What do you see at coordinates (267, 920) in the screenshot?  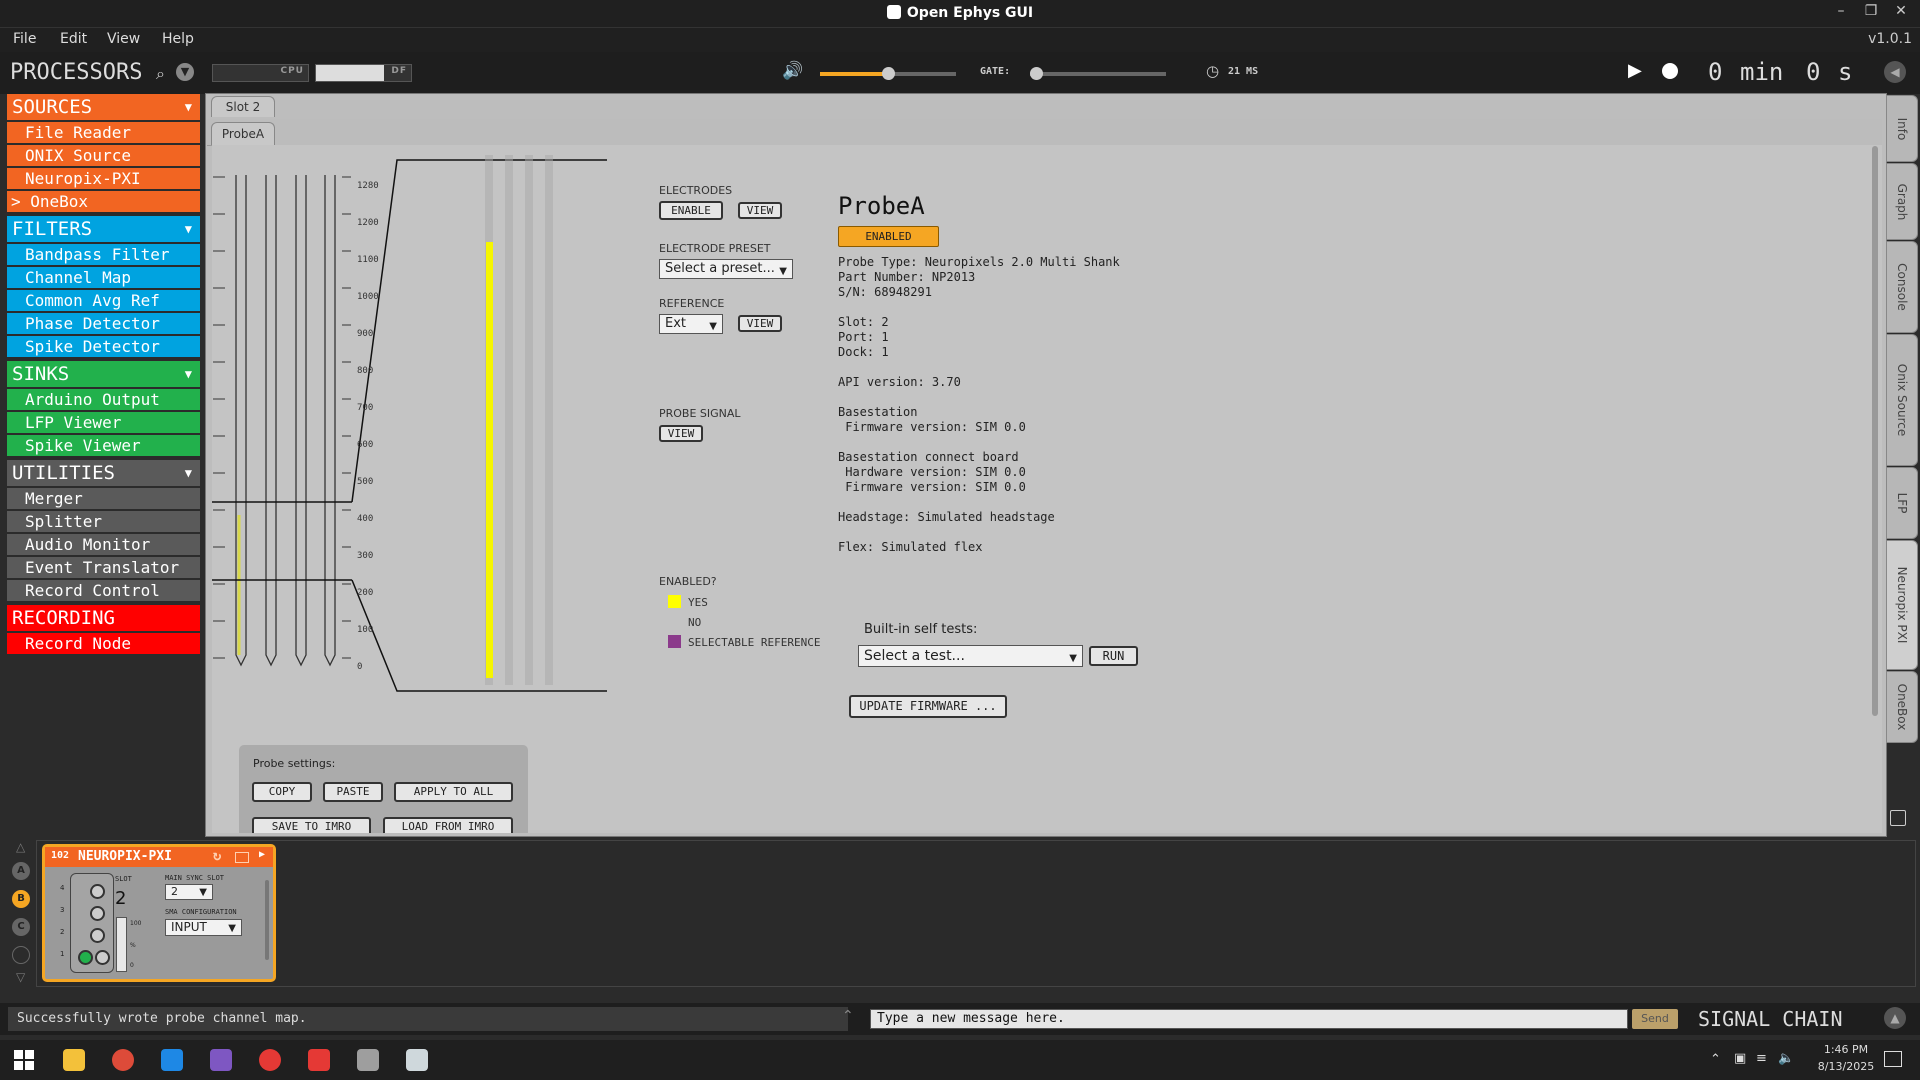 I see `node-scrollbar` at bounding box center [267, 920].